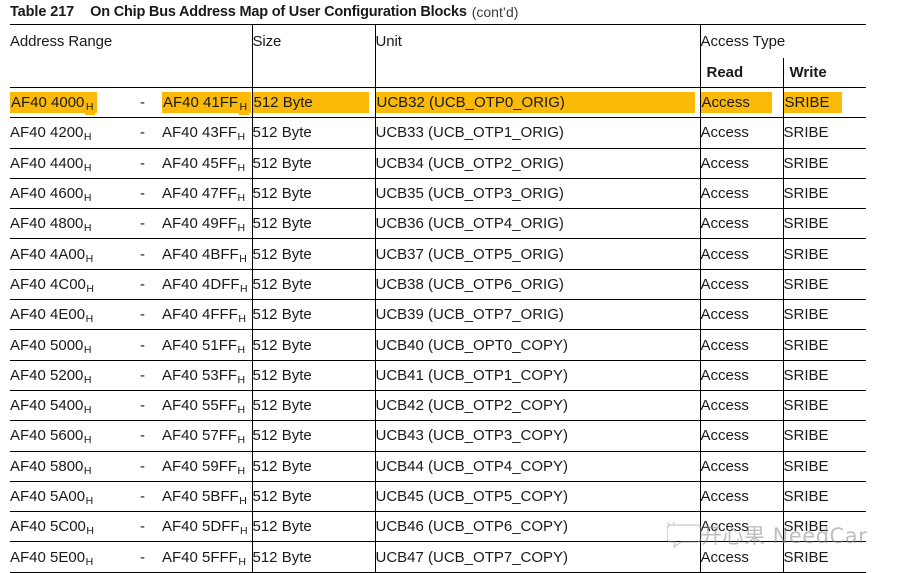  Describe the element at coordinates (51, 407) in the screenshot. I see `cell-address-start-text: AF40 5400H` at that location.